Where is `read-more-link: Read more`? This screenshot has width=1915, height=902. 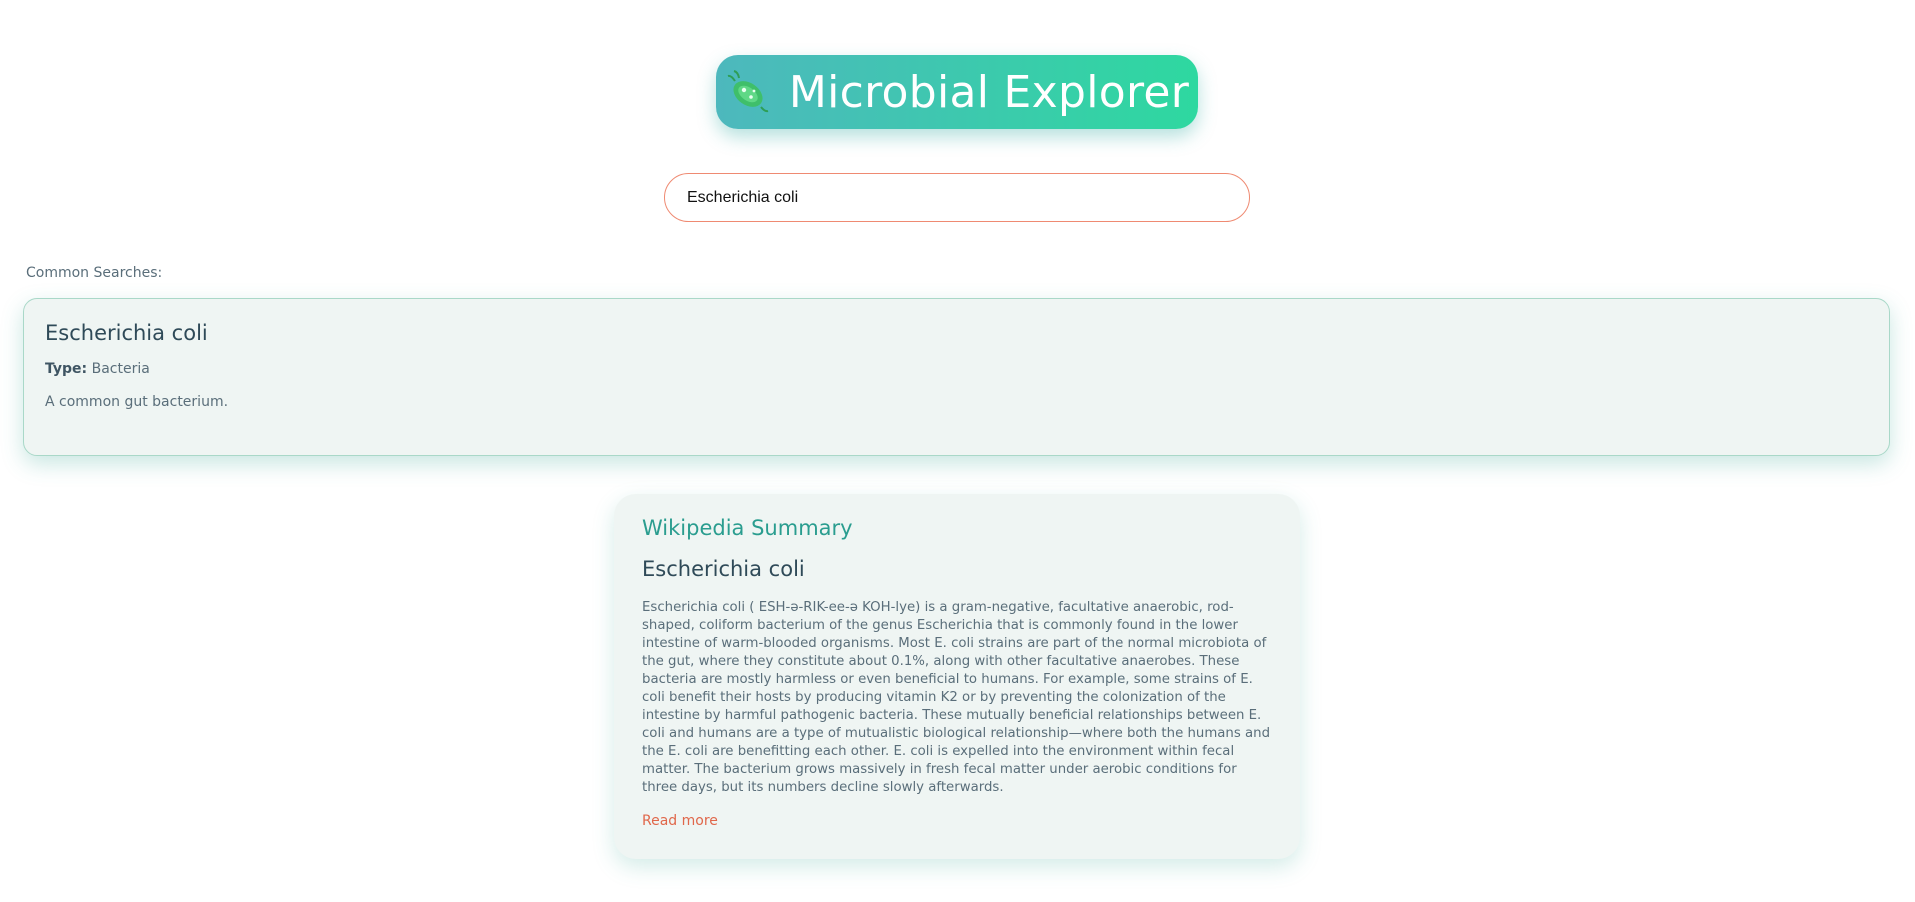 read-more-link: Read more is located at coordinates (680, 821).